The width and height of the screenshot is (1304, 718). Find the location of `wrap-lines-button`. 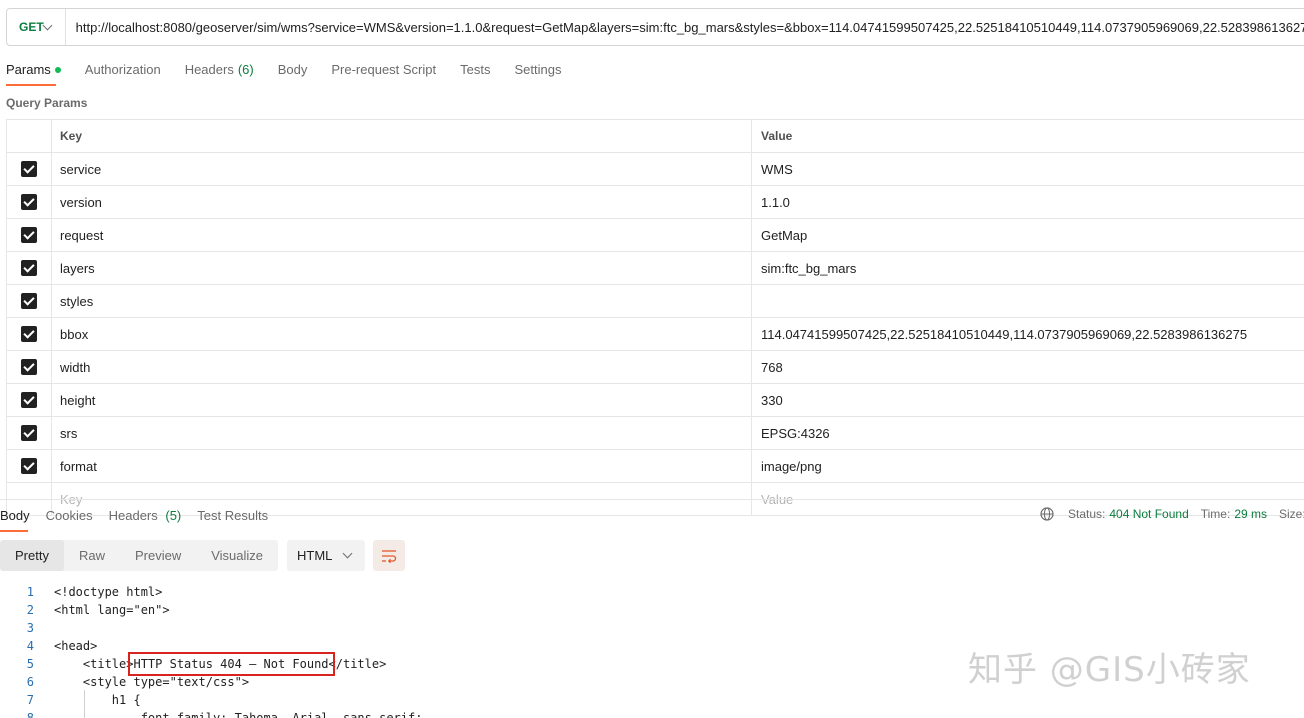

wrap-lines-button is located at coordinates (389, 555).